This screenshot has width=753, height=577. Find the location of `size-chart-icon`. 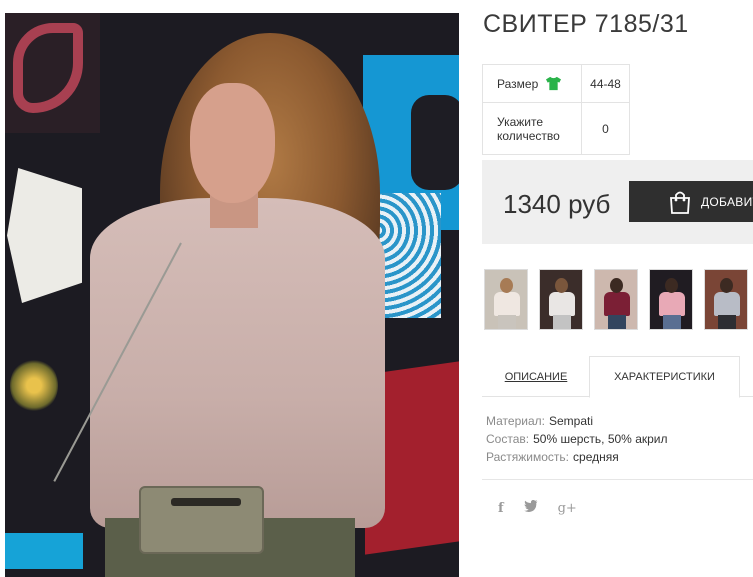

size-chart-icon is located at coordinates (553, 83).